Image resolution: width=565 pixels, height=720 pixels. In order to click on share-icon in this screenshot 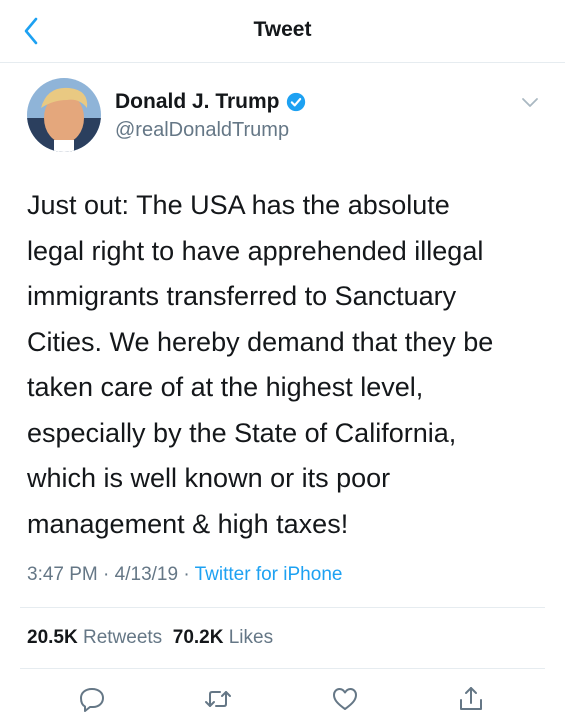, I will do `click(471, 699)`.